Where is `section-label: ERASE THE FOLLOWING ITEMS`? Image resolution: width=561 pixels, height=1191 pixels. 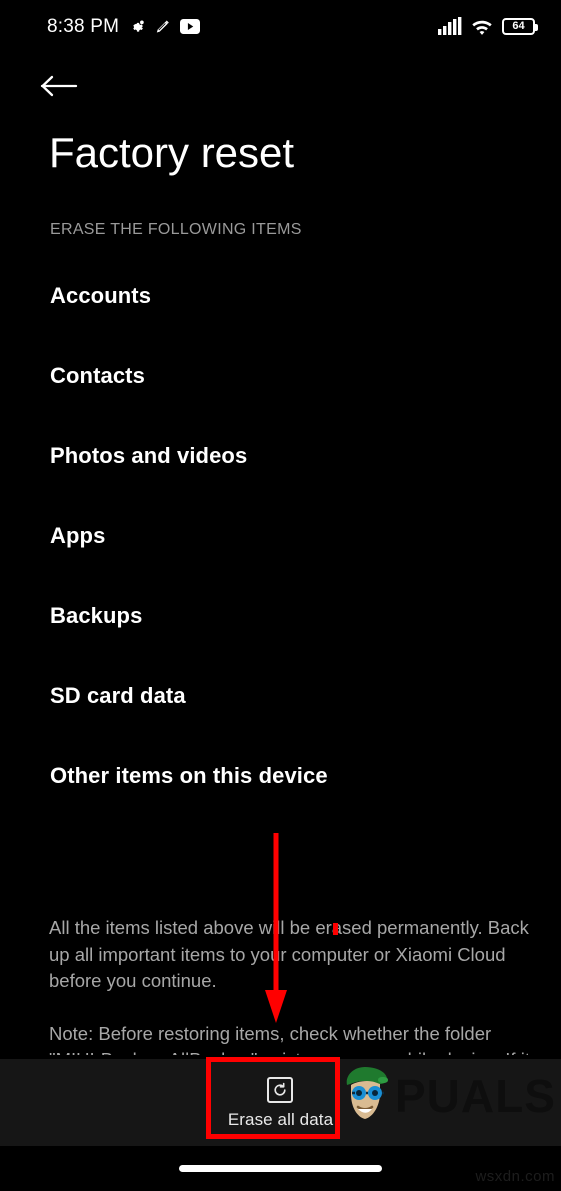
section-label: ERASE THE FOLLOWING ITEMS is located at coordinates (176, 229).